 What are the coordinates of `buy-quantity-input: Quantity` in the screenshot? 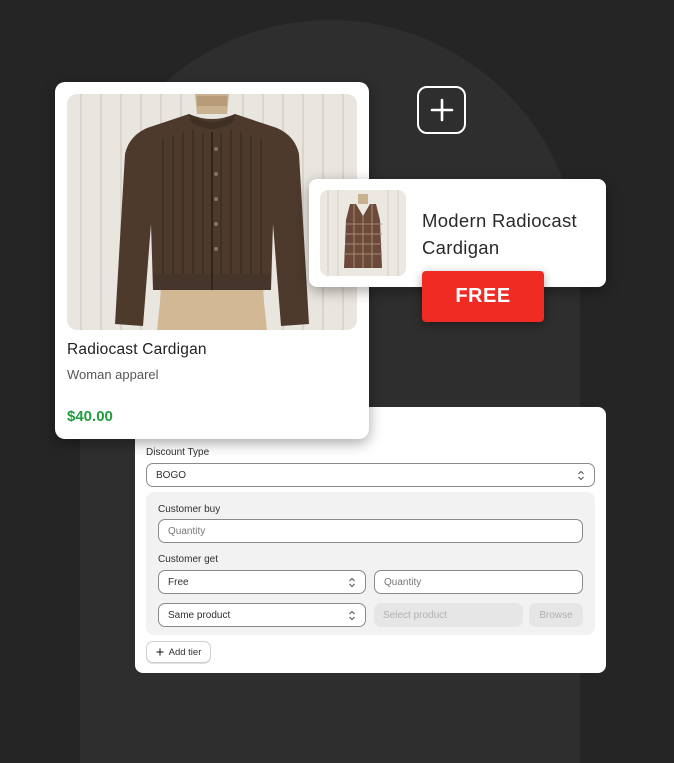 It's located at (370, 531).